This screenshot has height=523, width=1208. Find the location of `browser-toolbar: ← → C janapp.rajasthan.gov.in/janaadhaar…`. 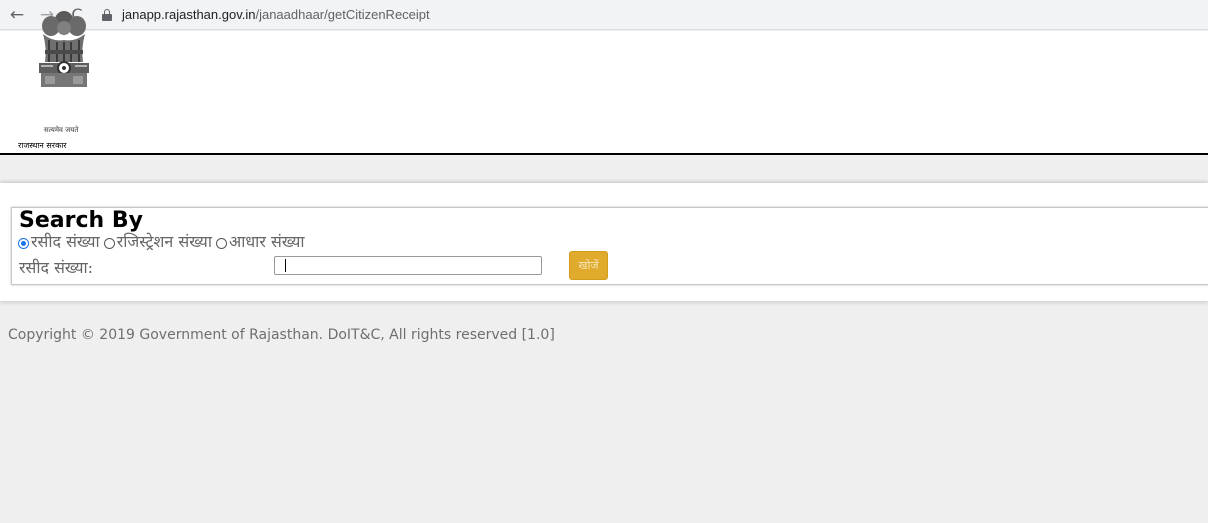

browser-toolbar: ← → C janapp.rajasthan.gov.in/janaadhaar… is located at coordinates (604, 15).